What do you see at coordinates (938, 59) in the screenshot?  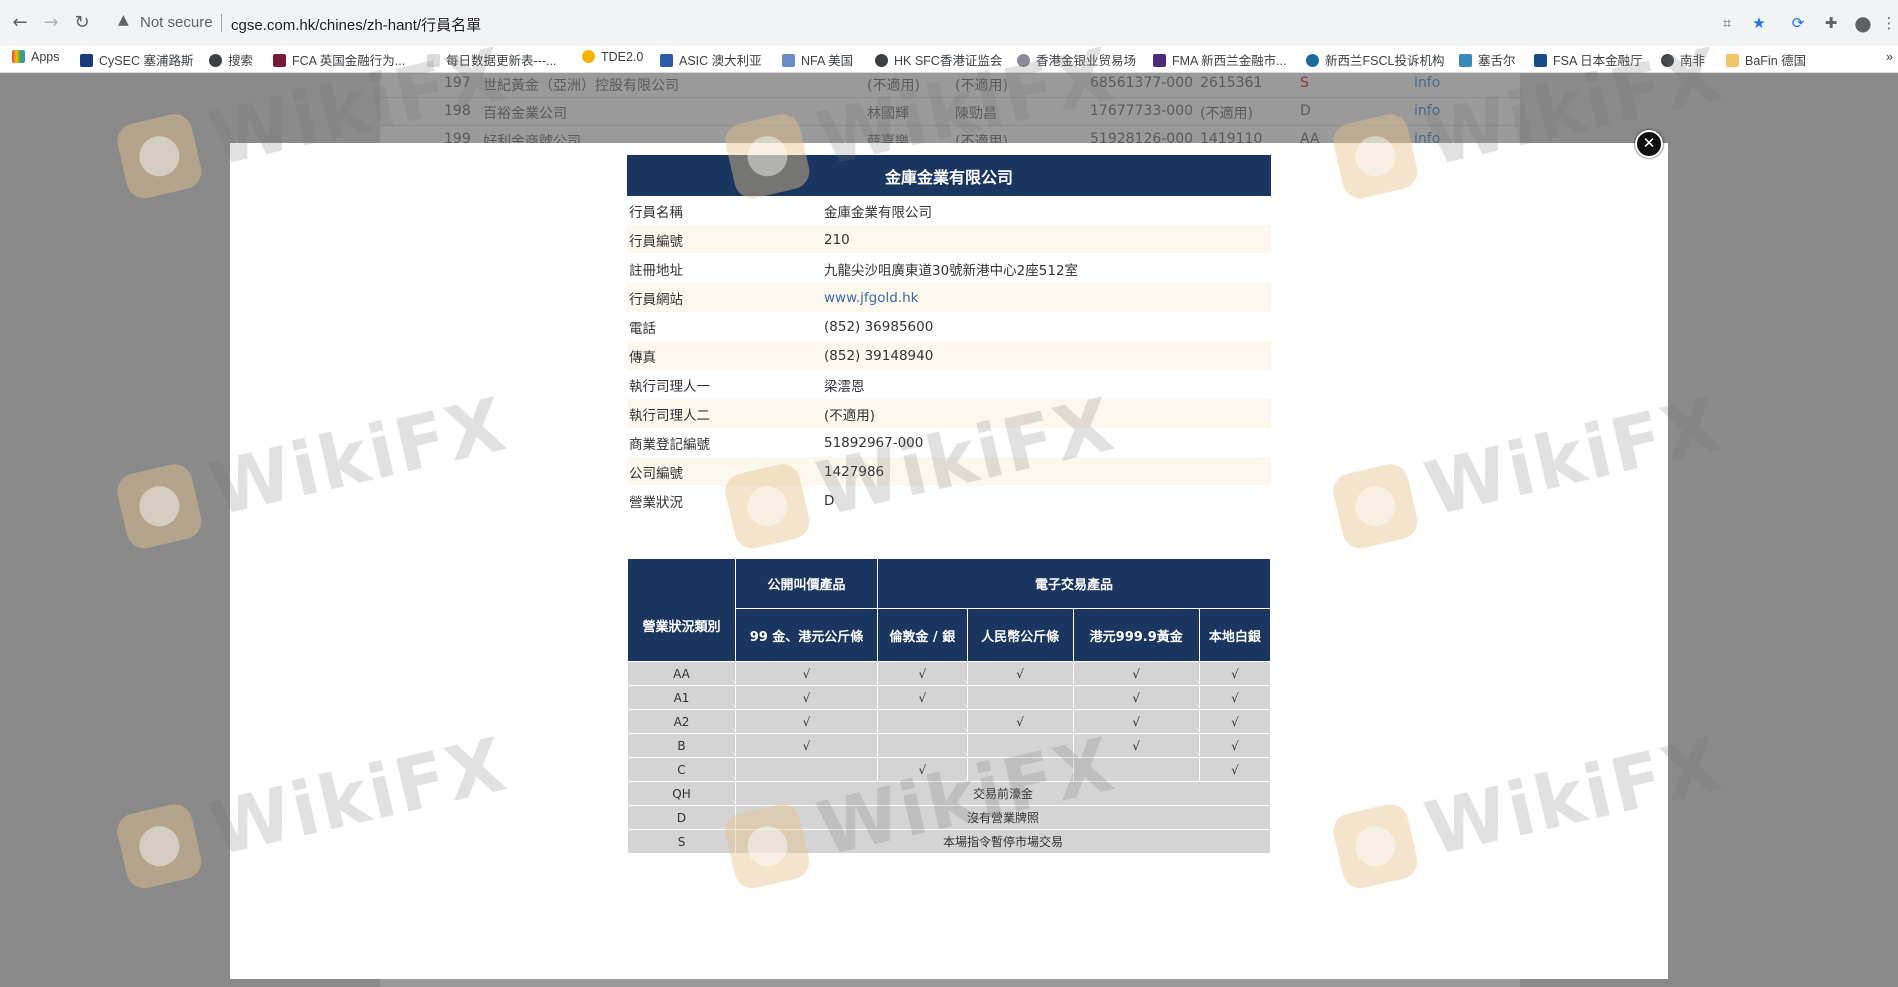 I see `bookmark-hk-sfc: HK SFC香港证监会` at bounding box center [938, 59].